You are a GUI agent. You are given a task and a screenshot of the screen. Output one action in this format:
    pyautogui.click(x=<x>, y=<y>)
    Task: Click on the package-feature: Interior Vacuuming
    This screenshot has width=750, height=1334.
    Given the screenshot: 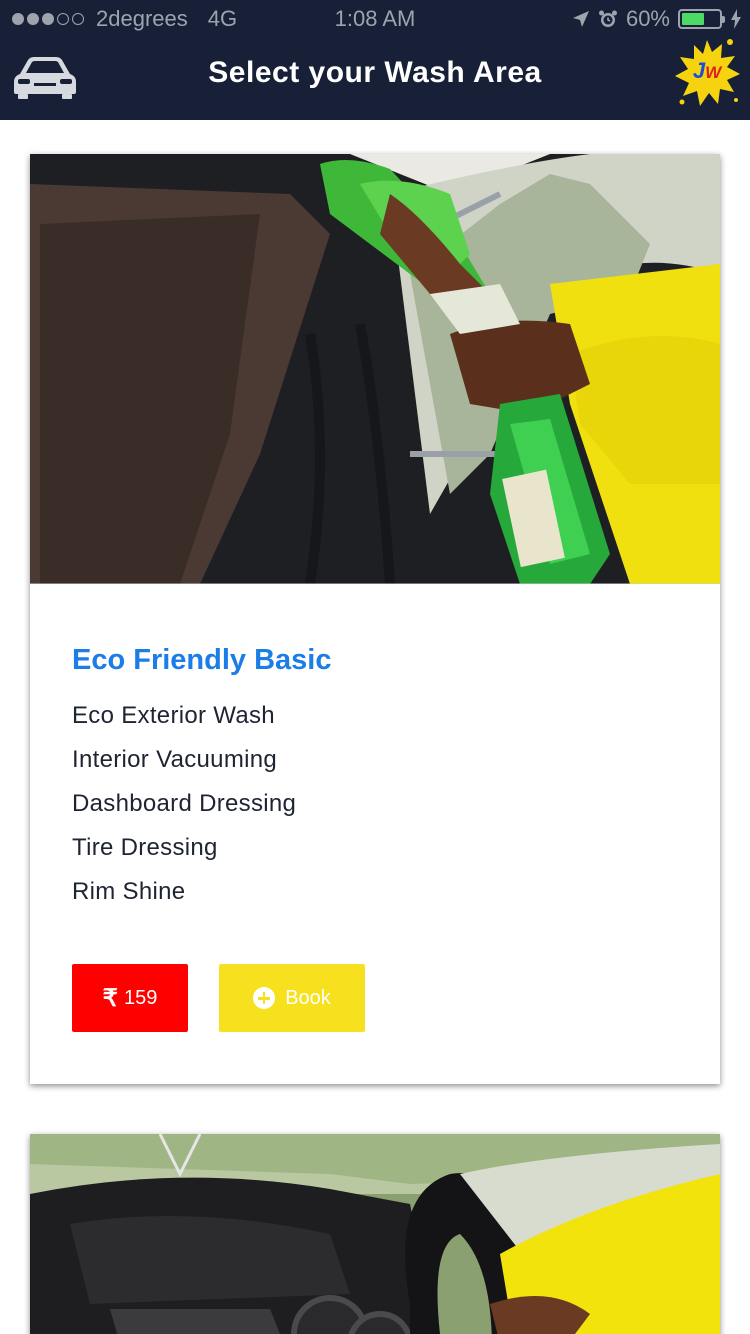 What is the action you would take?
    pyautogui.click(x=175, y=759)
    